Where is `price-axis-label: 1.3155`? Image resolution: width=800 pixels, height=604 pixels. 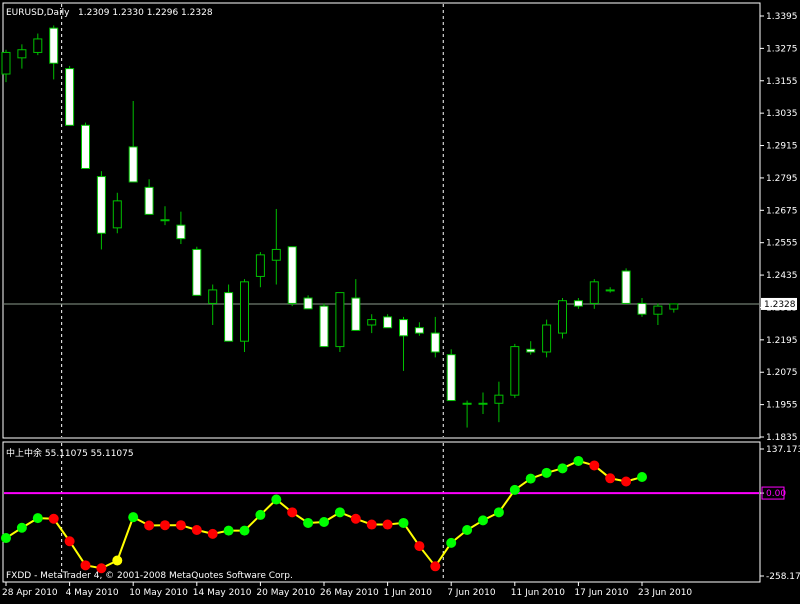 price-axis-label: 1.3155 is located at coordinates (782, 82).